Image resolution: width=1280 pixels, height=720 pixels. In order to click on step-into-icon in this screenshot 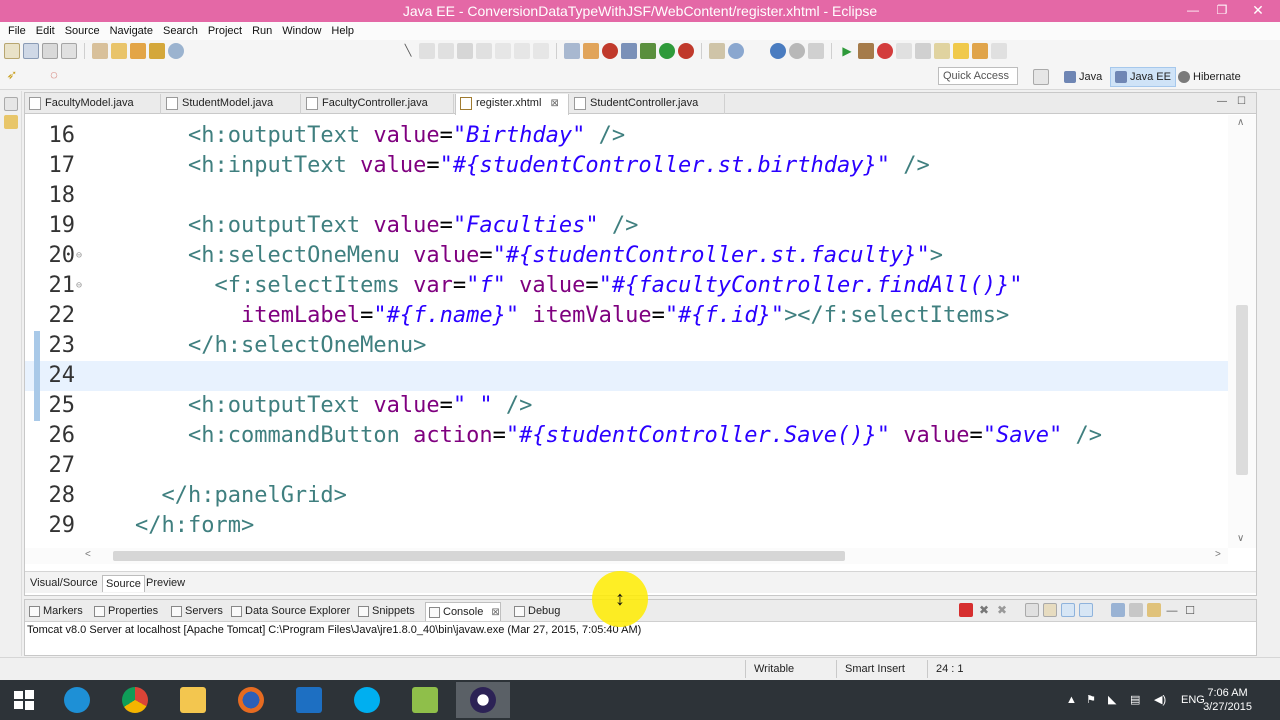, I will do `click(503, 51)`.